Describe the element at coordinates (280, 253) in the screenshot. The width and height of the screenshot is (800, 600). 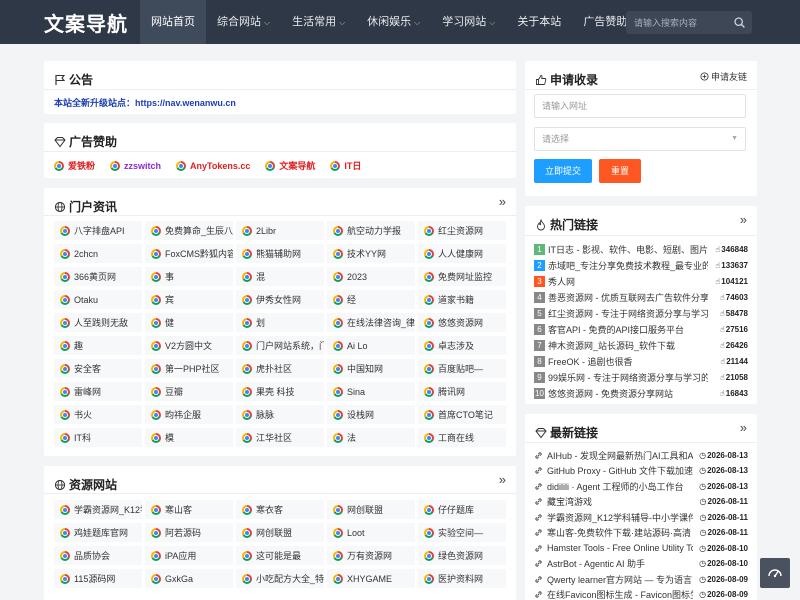
I see `site-link: 熊猫辅助网` at that location.